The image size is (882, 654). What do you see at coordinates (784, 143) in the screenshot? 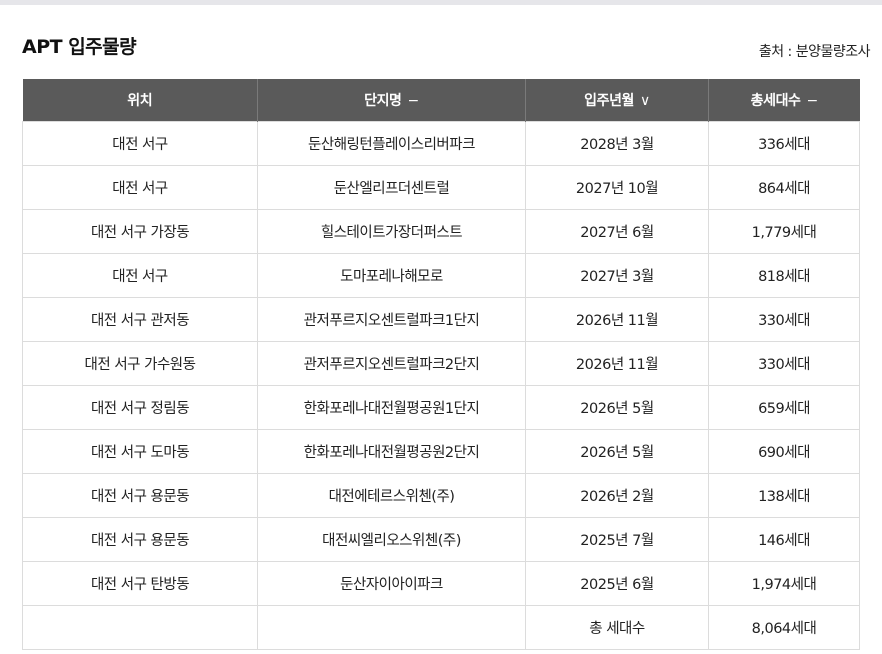
I see `cell-total-units: 336세대` at bounding box center [784, 143].